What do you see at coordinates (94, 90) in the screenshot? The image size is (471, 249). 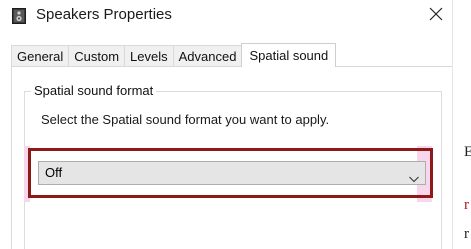 I see `group-label: Spatial sound format` at bounding box center [94, 90].